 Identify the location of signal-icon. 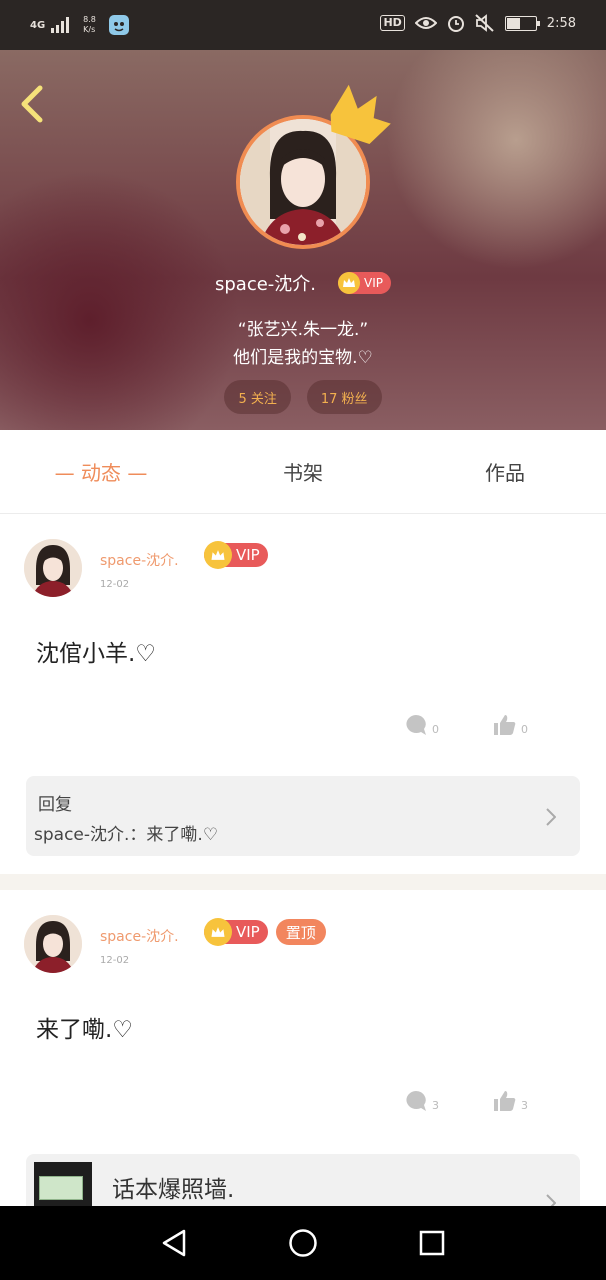
(60, 25).